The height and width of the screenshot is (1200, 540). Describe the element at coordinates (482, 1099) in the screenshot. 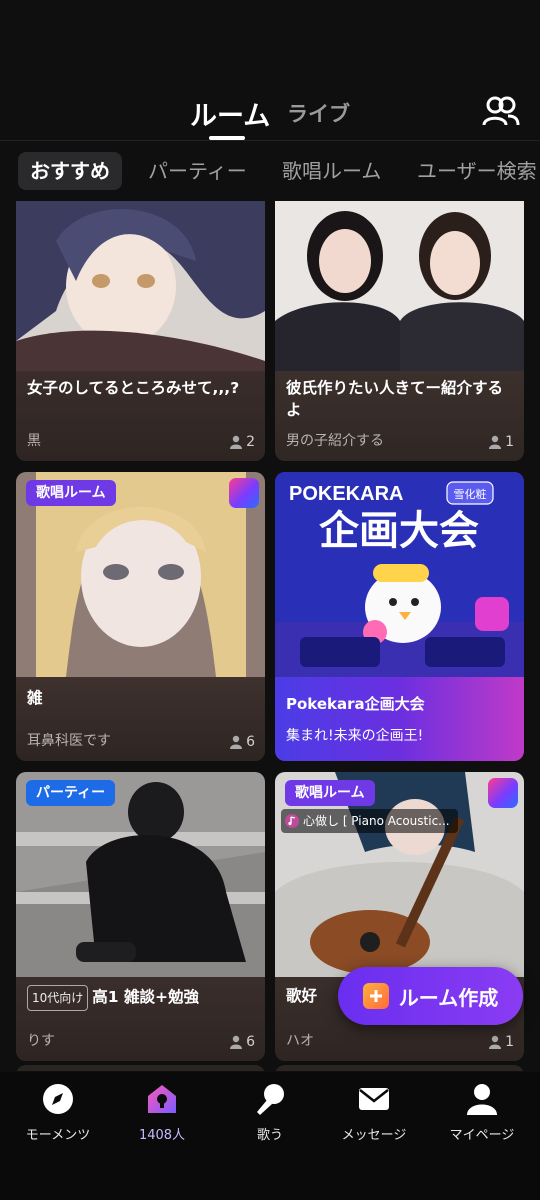

I see `user-icon` at that location.